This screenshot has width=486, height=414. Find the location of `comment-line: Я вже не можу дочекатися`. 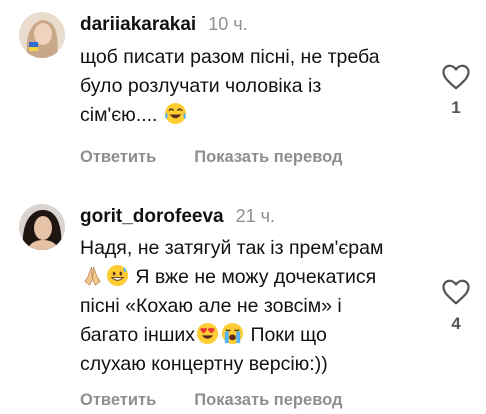

comment-line: Я вже не можу дочекатися is located at coordinates (255, 277).